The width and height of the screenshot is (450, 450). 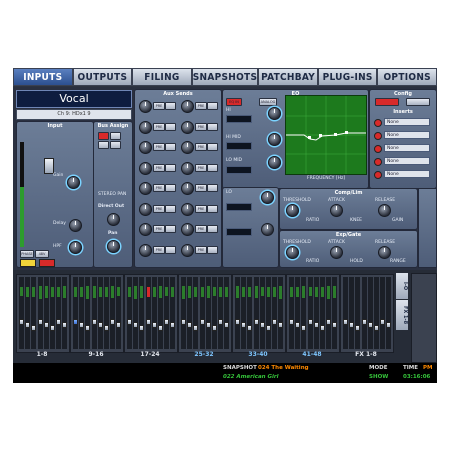 What do you see at coordinates (75, 247) in the screenshot?
I see `hpf-knob` at bounding box center [75, 247].